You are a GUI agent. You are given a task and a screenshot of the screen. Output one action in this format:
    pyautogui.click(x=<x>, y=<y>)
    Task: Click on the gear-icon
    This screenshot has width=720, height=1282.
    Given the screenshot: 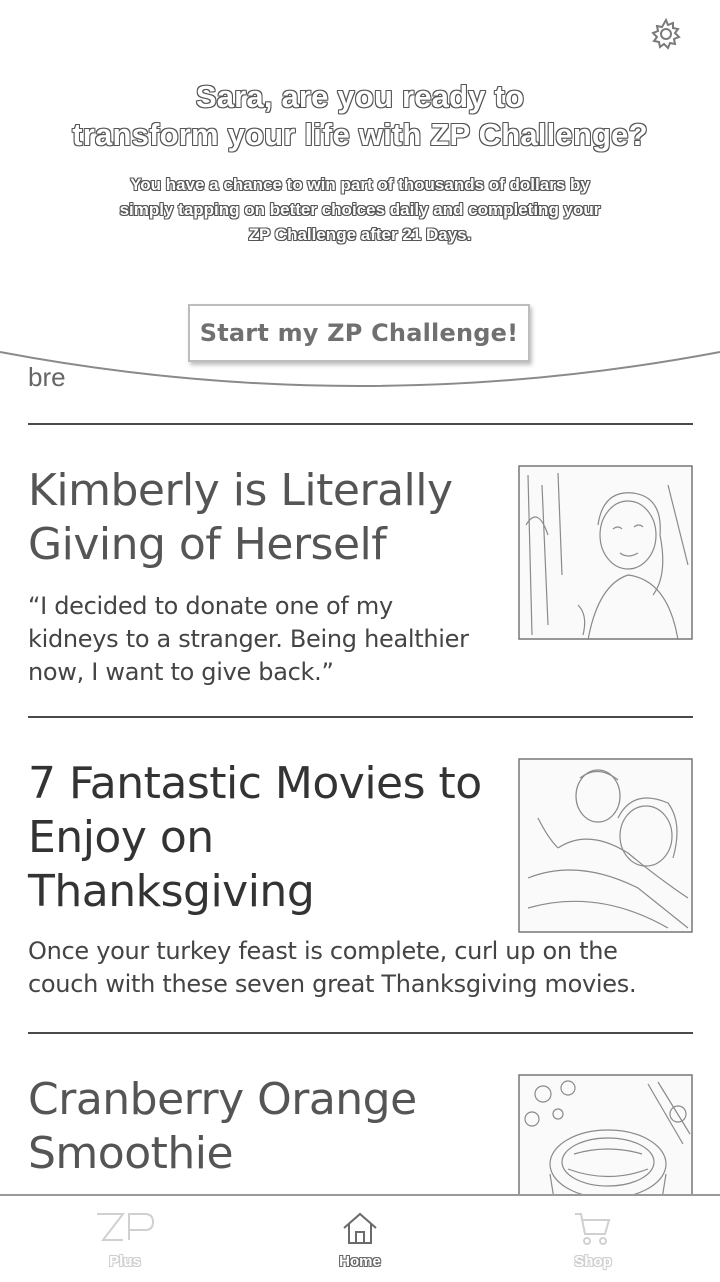 What is the action you would take?
    pyautogui.click(x=666, y=34)
    